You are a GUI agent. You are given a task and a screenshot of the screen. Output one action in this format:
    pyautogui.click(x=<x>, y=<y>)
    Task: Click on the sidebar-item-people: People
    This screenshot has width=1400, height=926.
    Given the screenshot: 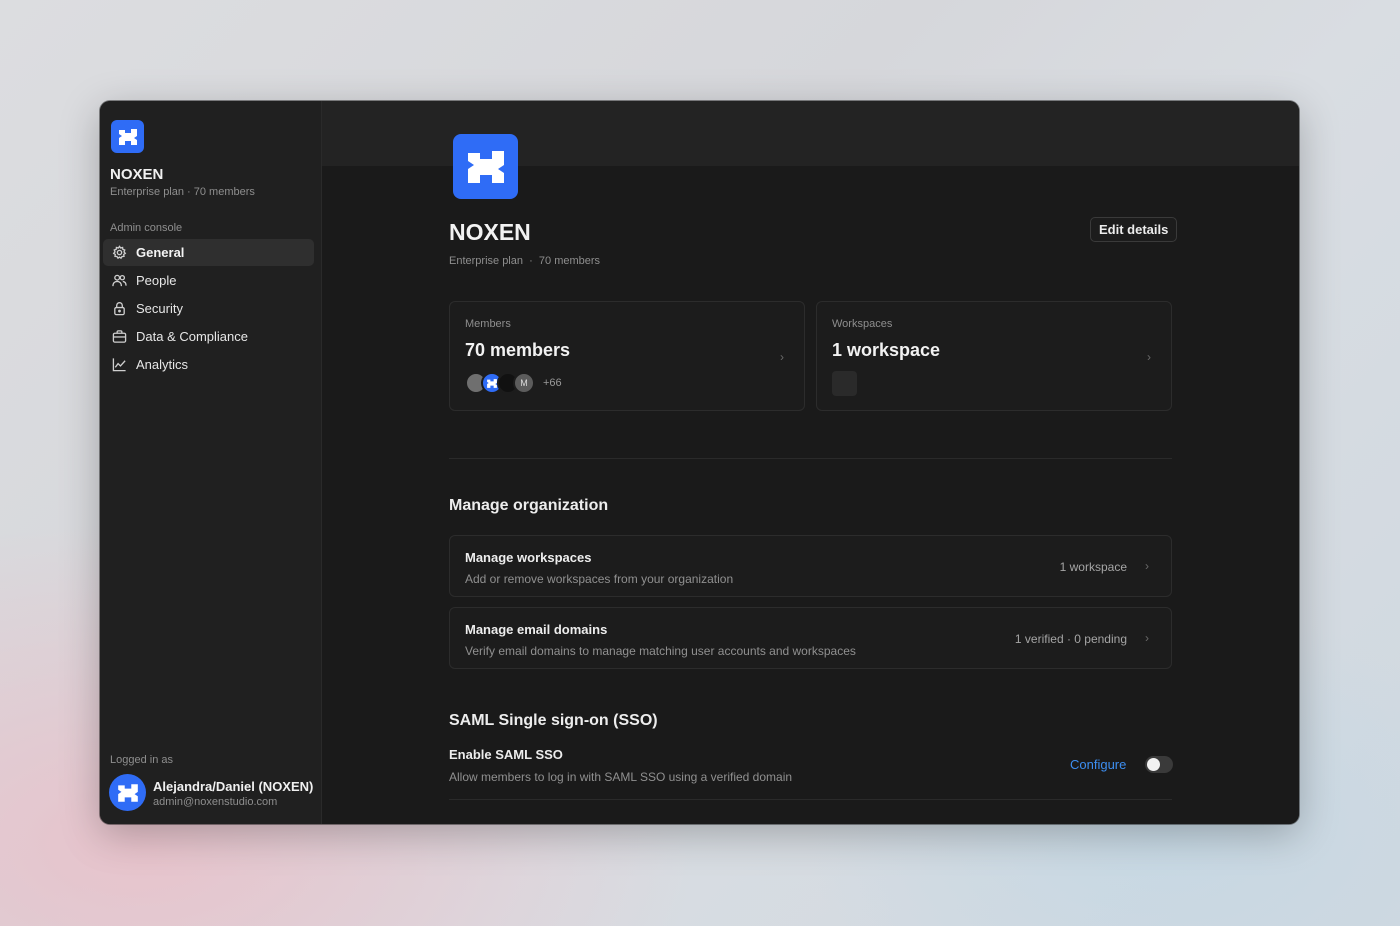 What is the action you would take?
    pyautogui.click(x=208, y=280)
    